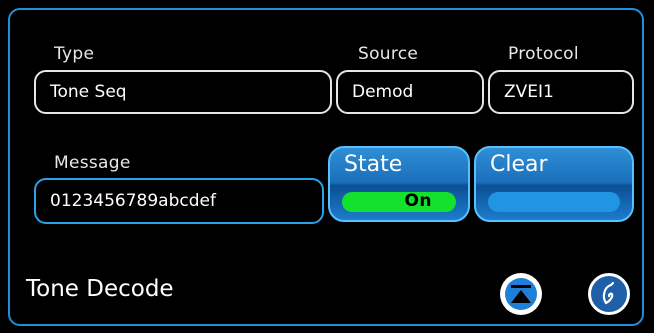 This screenshot has height=333, width=654. Describe the element at coordinates (543, 54) in the screenshot. I see `protocol-label: Protocol` at that location.